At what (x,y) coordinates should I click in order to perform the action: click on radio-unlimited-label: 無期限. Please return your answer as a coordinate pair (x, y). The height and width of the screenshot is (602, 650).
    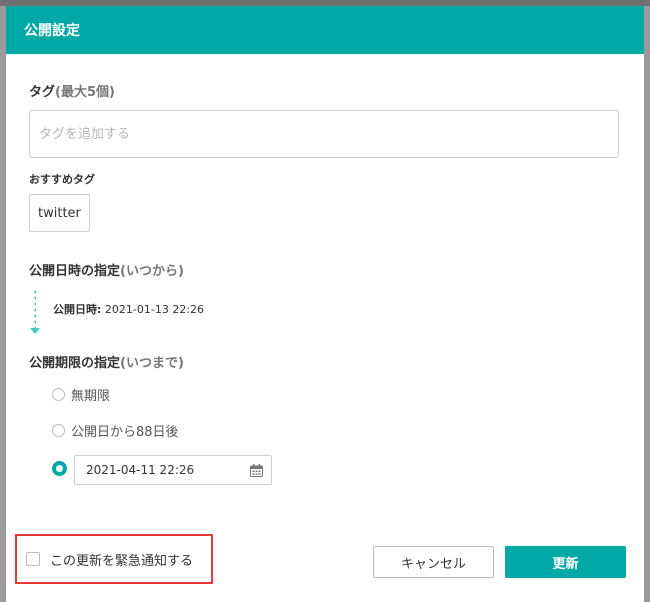
    Looking at the image, I should click on (91, 396).